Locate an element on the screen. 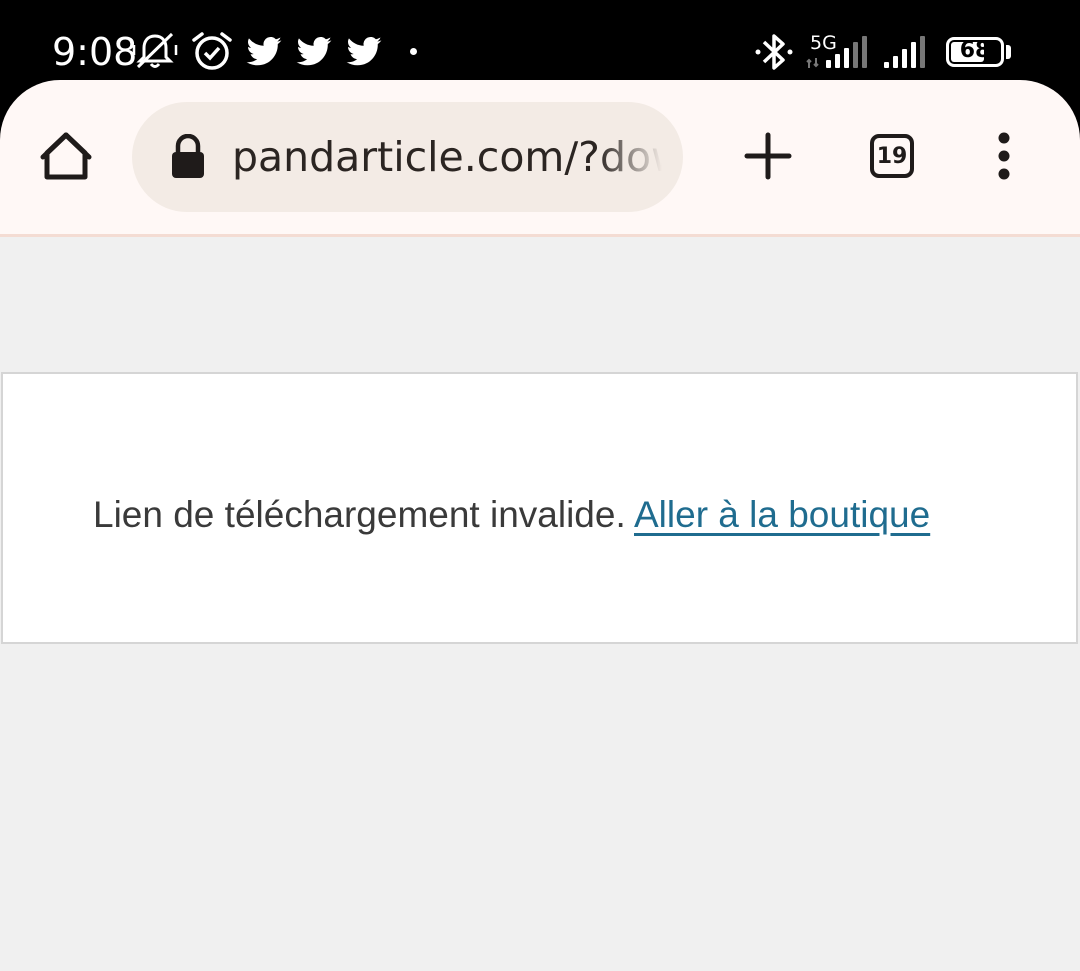  status-time: 9:08 is located at coordinates (95, 52).